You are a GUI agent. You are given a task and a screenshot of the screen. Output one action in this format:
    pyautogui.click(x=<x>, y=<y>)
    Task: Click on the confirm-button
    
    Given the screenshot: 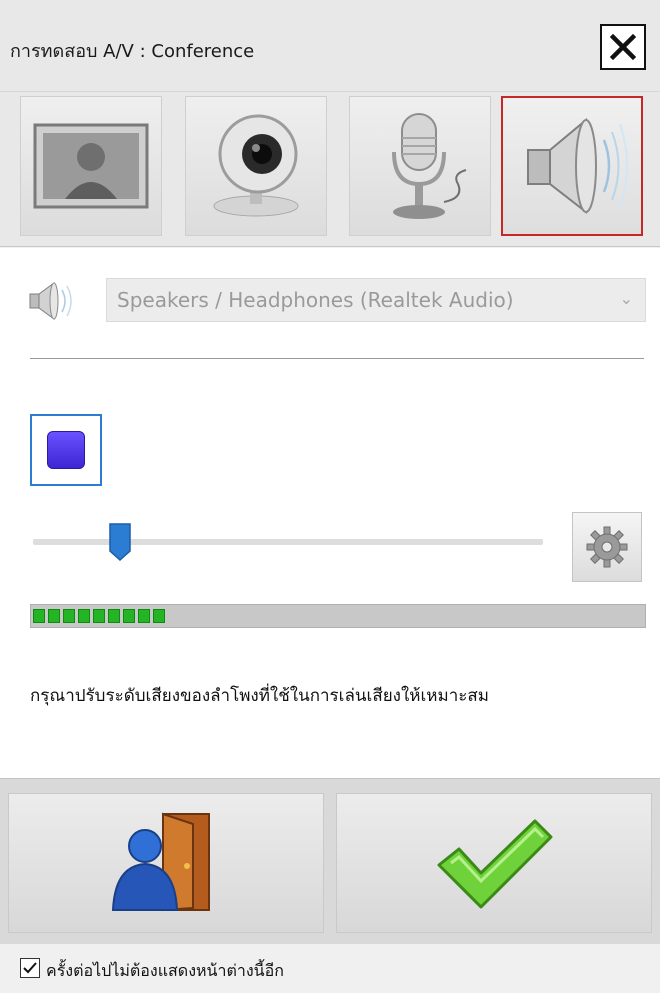 What is the action you would take?
    pyautogui.click(x=494, y=863)
    